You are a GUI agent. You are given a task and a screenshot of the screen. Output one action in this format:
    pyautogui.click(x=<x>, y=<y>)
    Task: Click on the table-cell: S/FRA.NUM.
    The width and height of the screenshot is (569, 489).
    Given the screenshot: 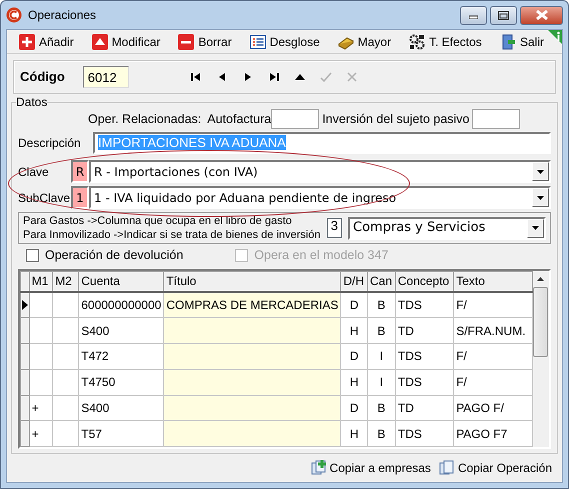 What is the action you would take?
    pyautogui.click(x=493, y=331)
    